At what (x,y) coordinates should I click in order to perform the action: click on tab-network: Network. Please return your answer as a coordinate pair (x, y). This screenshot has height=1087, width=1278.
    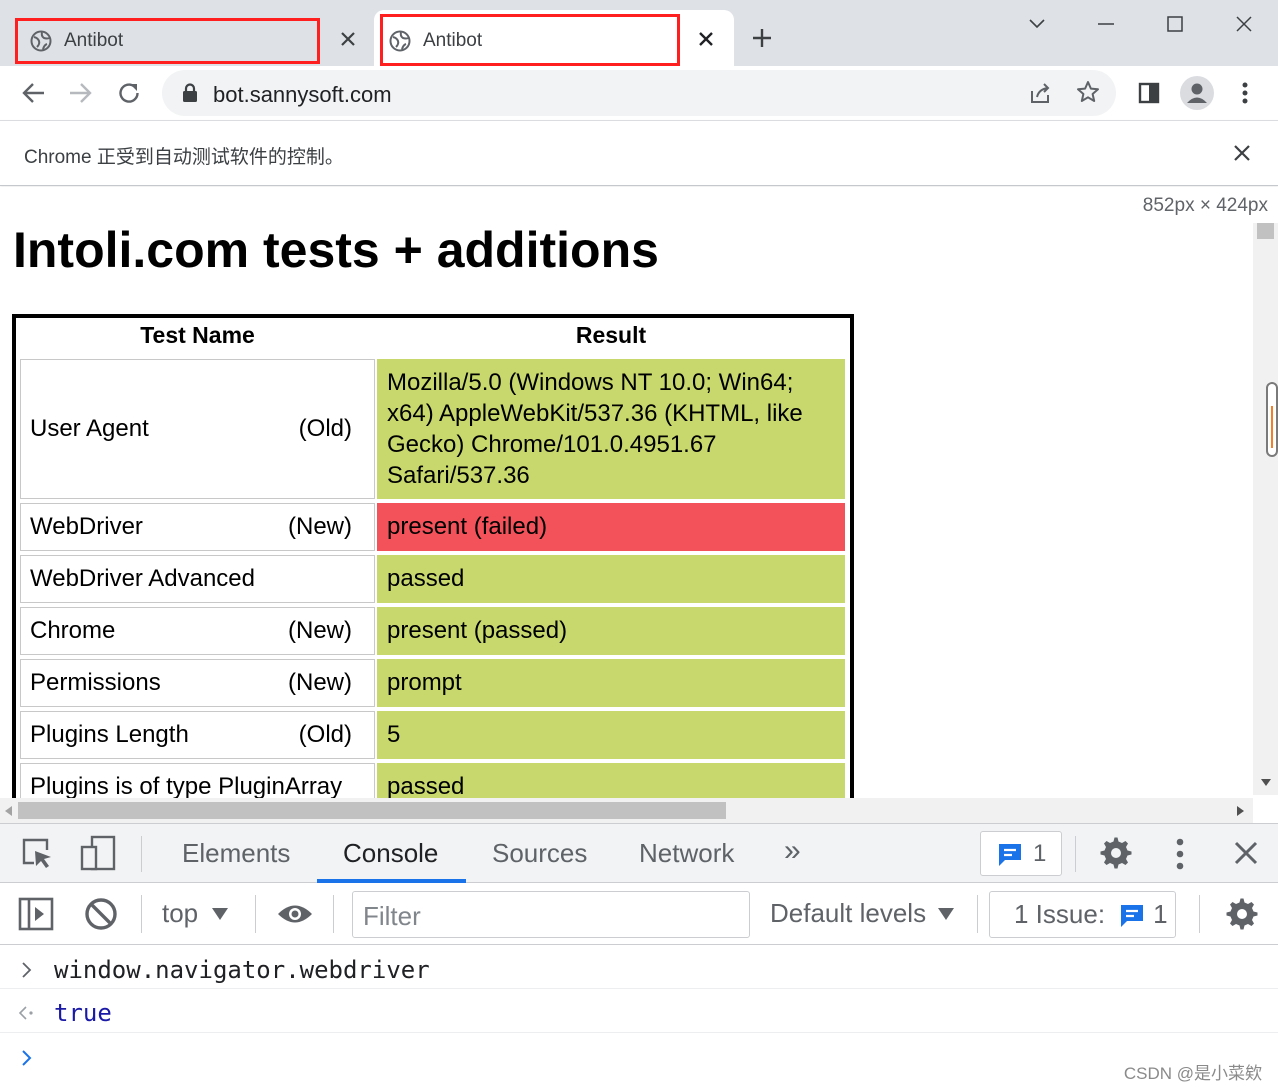
    Looking at the image, I should click on (686, 853).